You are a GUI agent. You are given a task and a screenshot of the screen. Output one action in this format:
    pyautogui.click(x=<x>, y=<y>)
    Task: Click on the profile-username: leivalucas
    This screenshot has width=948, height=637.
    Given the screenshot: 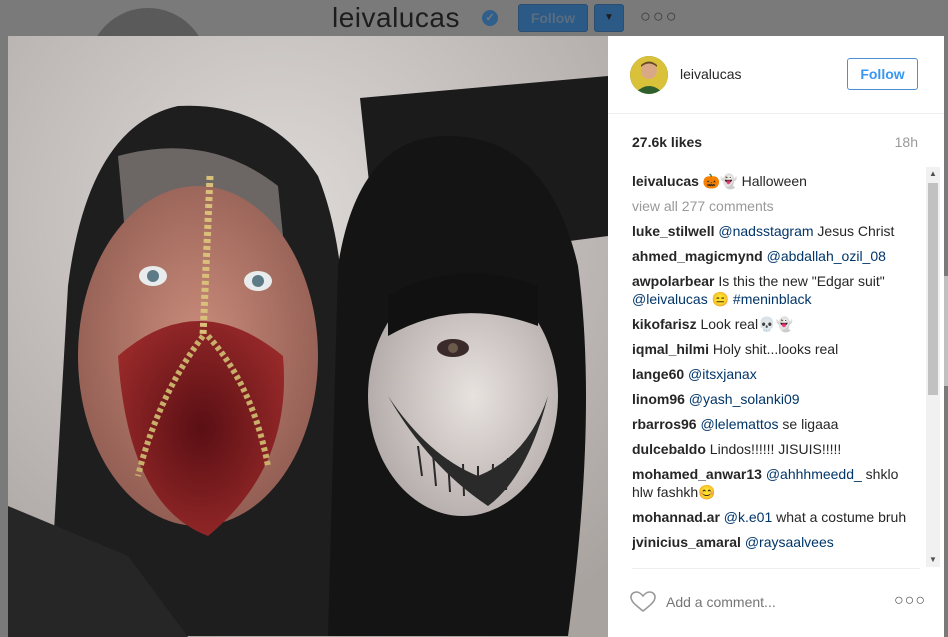 What is the action you would take?
    pyautogui.click(x=396, y=17)
    